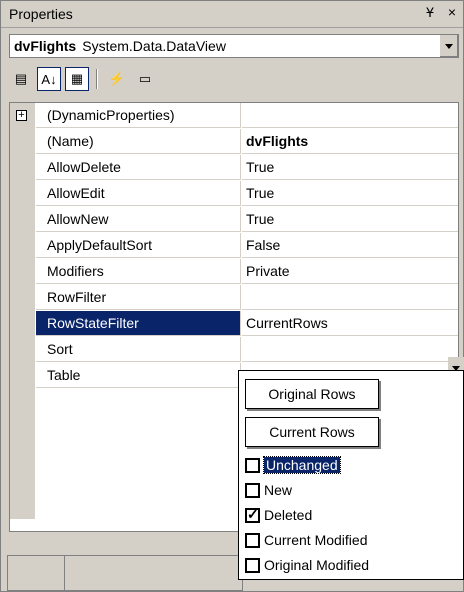 The image size is (464, 592). What do you see at coordinates (154, 46) in the screenshot?
I see `object-type: System.Data.DataView` at bounding box center [154, 46].